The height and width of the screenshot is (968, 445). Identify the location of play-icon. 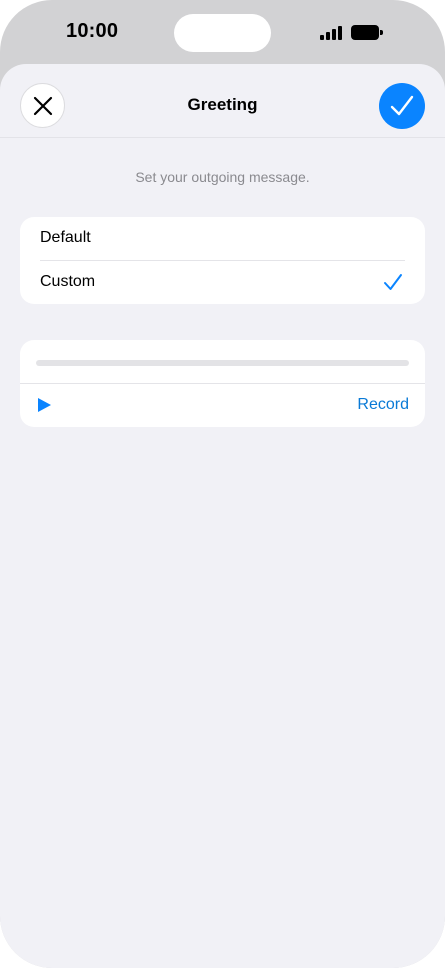
(45, 405).